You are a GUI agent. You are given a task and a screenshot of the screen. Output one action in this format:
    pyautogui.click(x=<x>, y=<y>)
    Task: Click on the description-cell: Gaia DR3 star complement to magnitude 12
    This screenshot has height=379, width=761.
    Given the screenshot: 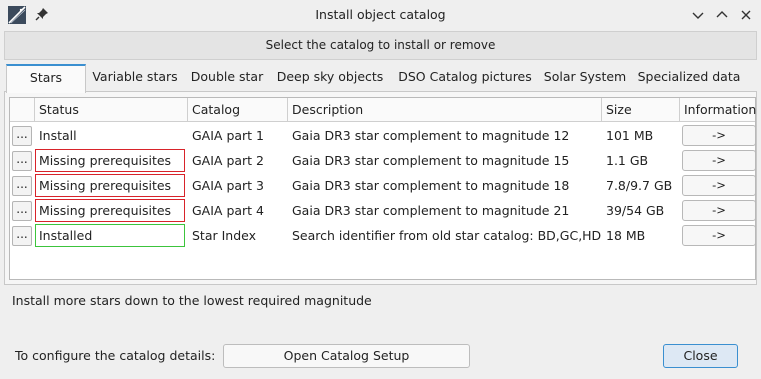 What is the action you would take?
    pyautogui.click(x=431, y=135)
    